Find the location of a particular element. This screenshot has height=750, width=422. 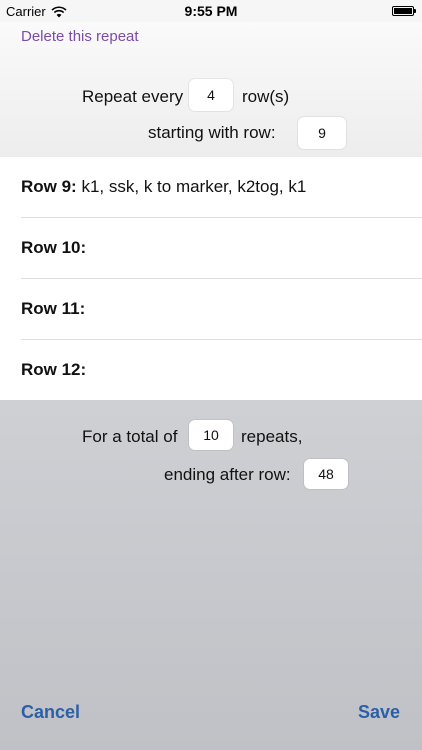

cancel-button: Cancel is located at coordinates (50, 712).